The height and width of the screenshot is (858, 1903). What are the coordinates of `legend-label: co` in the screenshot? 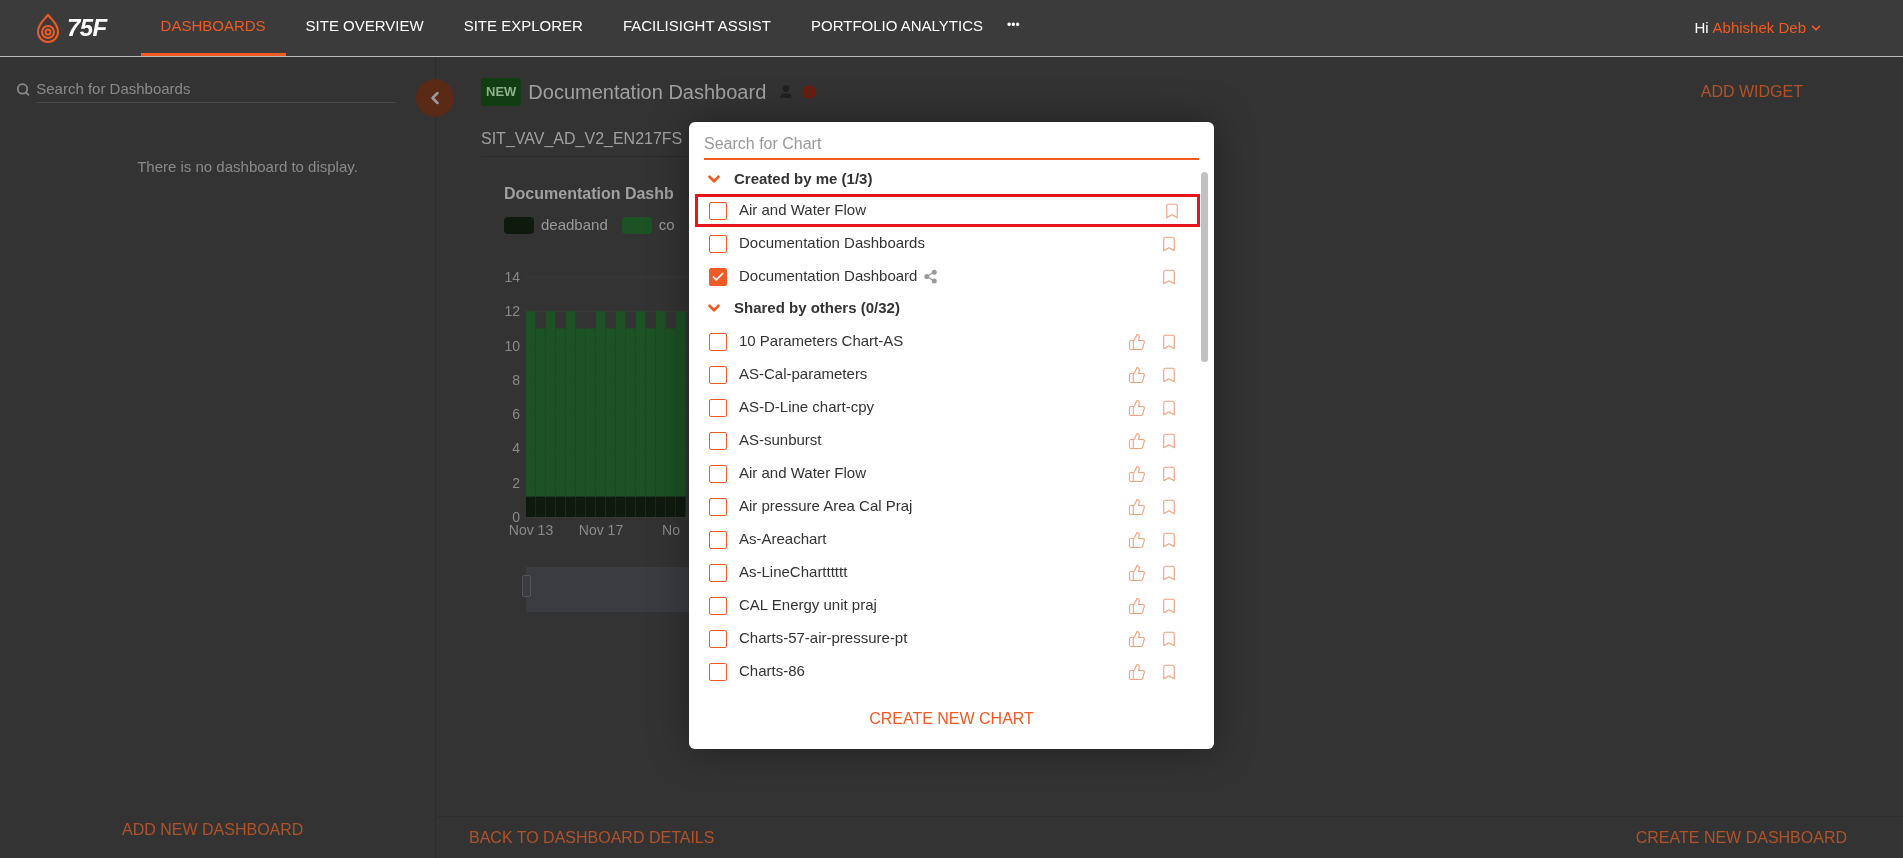 It's located at (666, 225).